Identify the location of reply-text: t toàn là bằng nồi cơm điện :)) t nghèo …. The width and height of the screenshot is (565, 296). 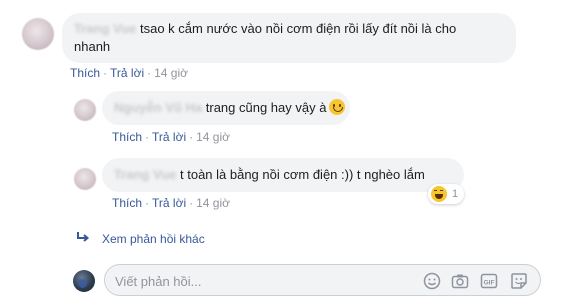
(302, 174).